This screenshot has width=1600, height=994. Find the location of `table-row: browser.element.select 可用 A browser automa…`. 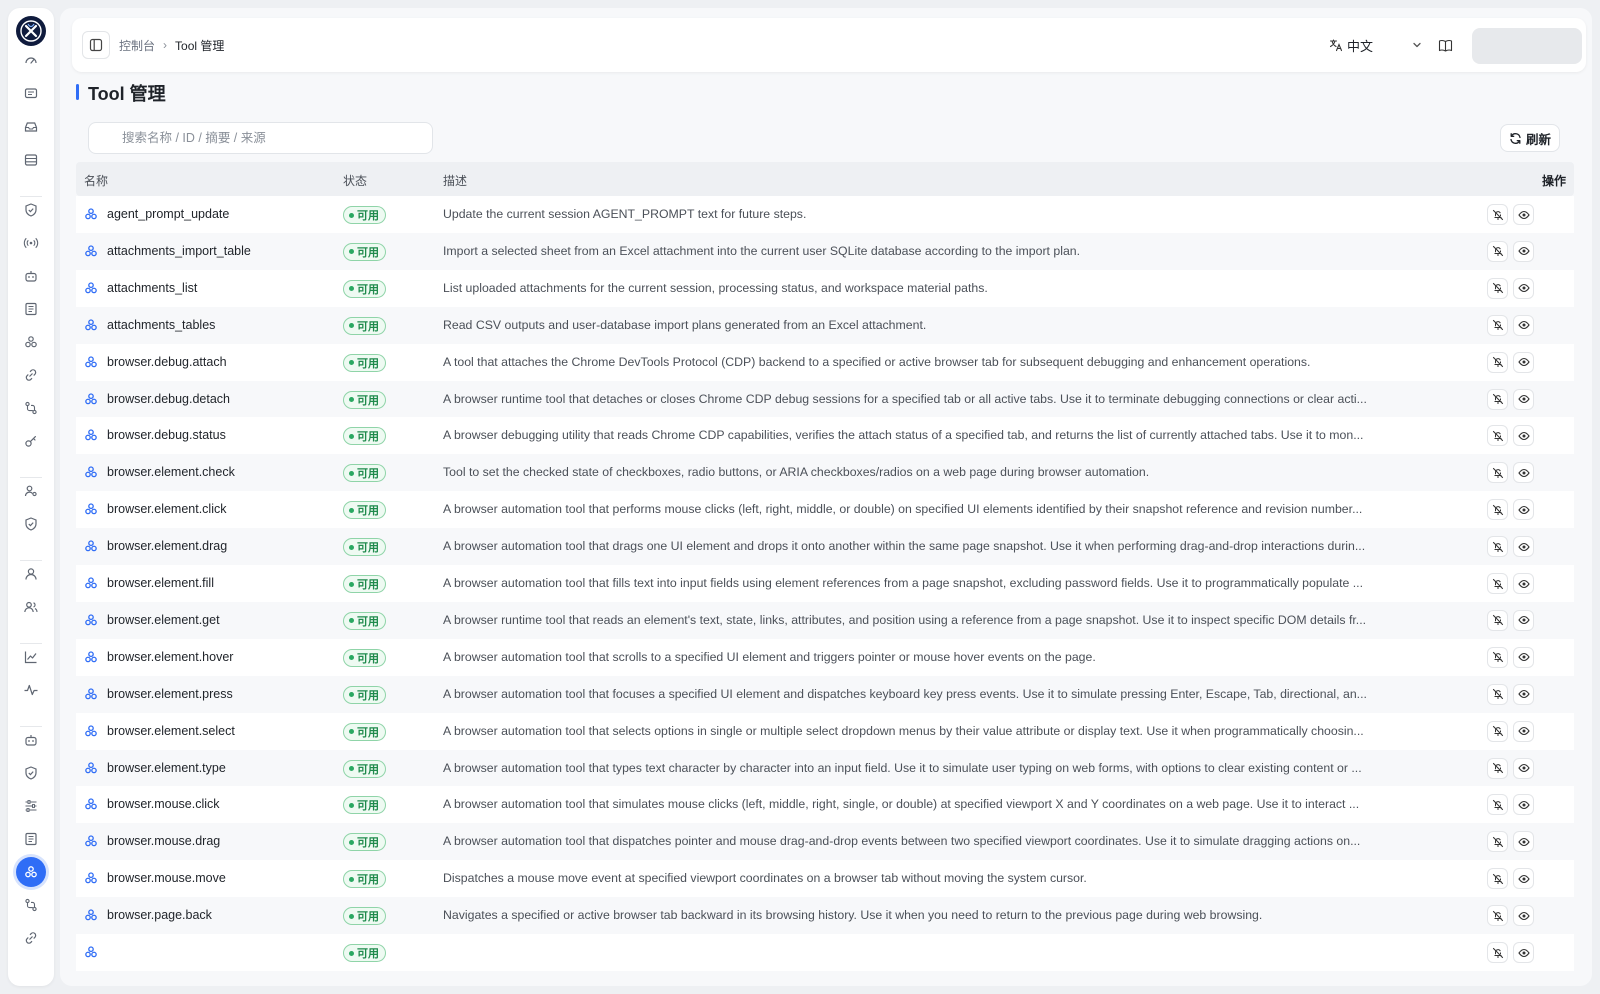

table-row: browser.element.select 可用 A browser automa… is located at coordinates (825, 731).